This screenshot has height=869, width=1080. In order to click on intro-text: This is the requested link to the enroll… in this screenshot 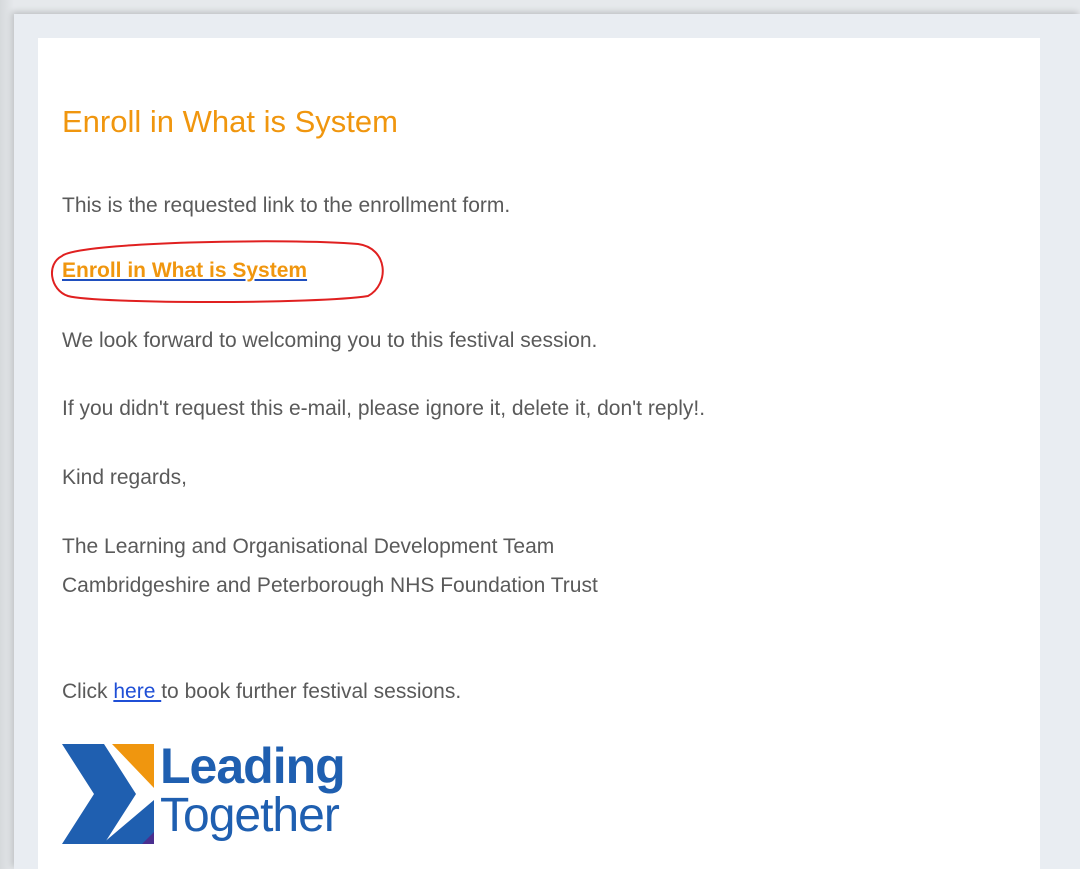, I will do `click(286, 205)`.